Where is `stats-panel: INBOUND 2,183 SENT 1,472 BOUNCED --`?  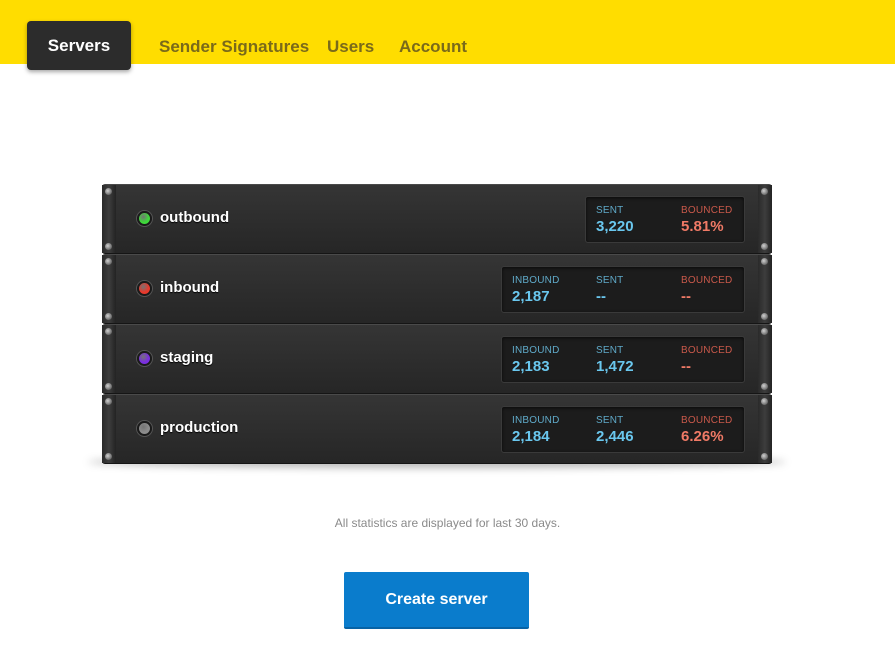 stats-panel: INBOUND 2,183 SENT 1,472 BOUNCED -- is located at coordinates (623, 359).